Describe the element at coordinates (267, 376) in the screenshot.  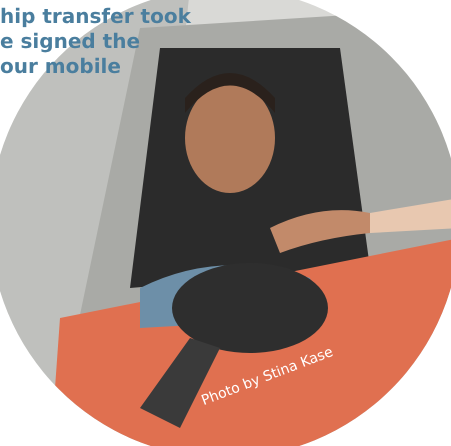
I see `photo-credit: Photo by Stina Kase` at that location.